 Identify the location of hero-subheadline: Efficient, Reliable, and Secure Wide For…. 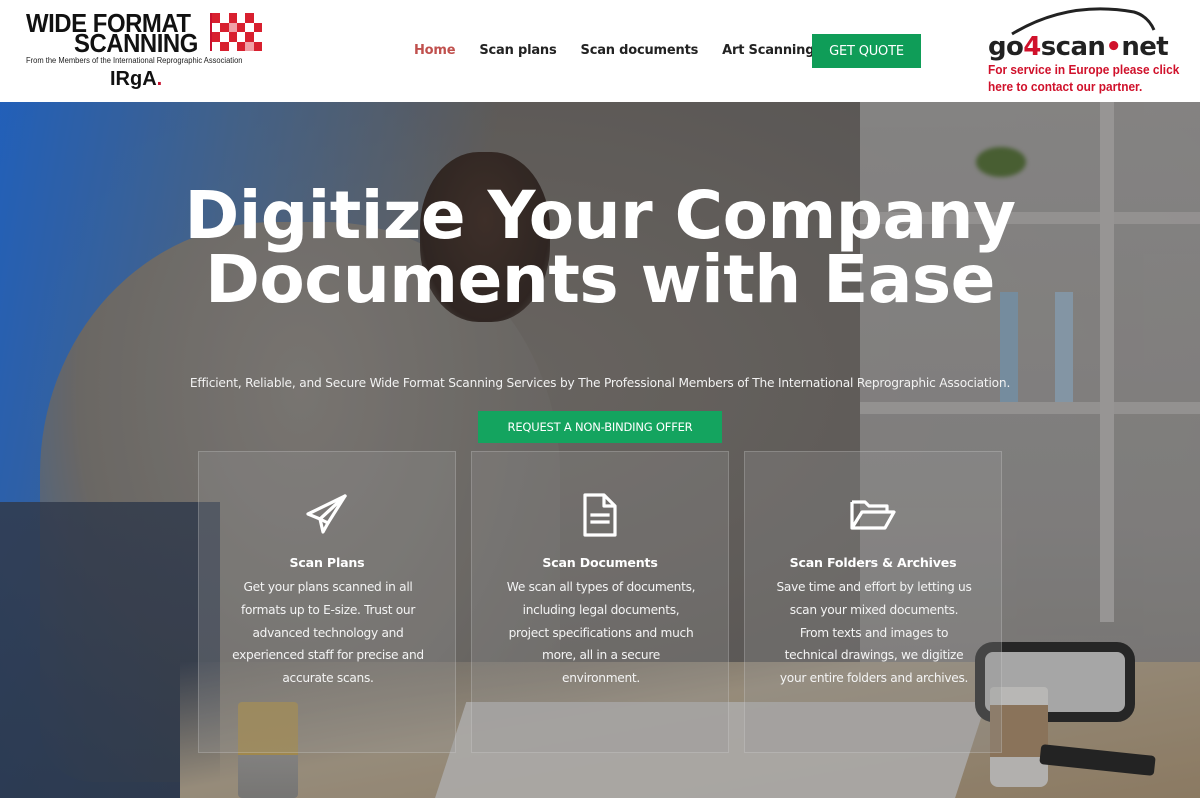
(600, 383).